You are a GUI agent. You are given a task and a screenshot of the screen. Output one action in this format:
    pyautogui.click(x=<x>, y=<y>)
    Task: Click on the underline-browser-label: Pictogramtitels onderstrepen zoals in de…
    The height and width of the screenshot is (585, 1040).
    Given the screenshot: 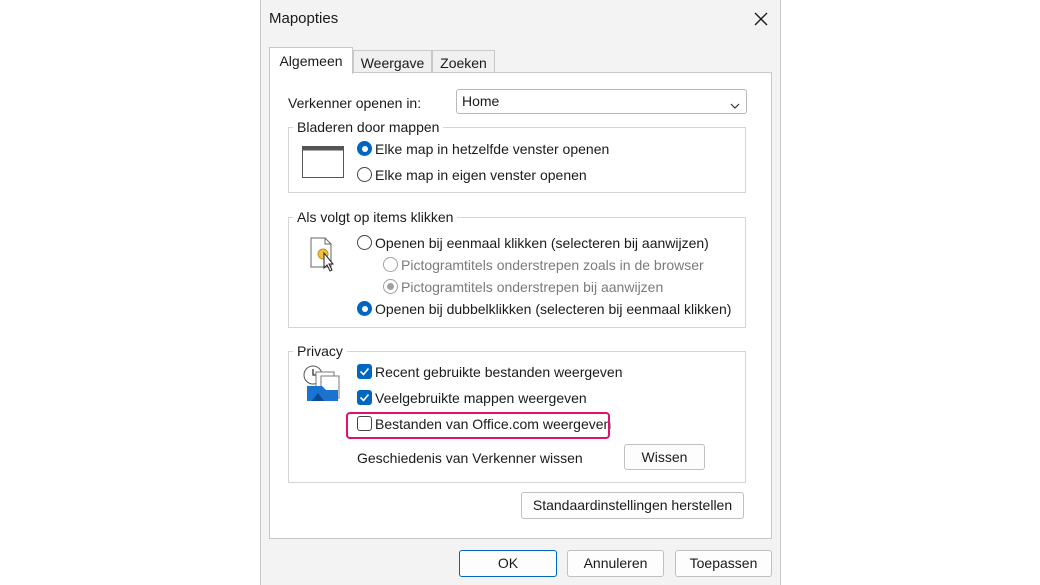 What is the action you would take?
    pyautogui.click(x=552, y=265)
    